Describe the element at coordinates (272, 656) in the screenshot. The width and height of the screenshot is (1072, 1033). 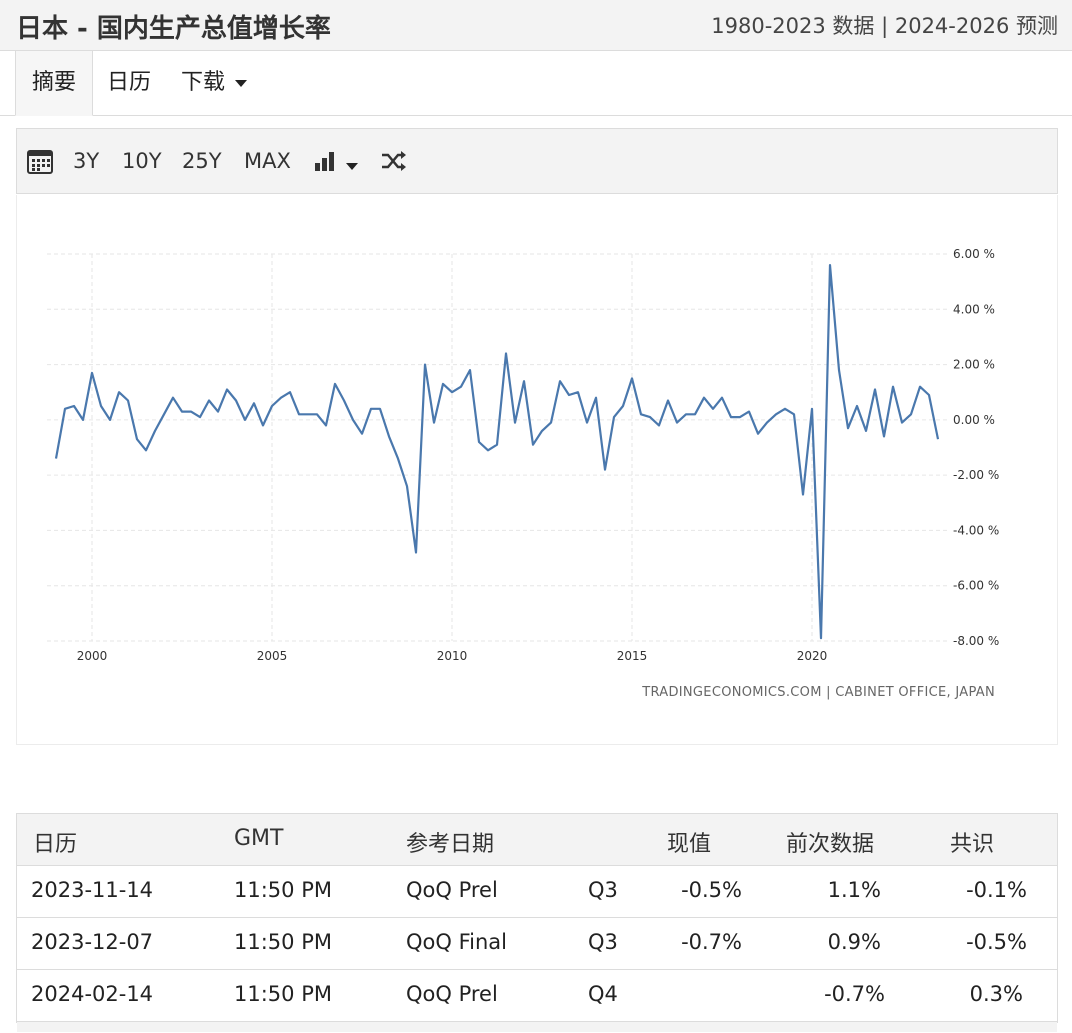
I see `x-tick-label: 2005` at that location.